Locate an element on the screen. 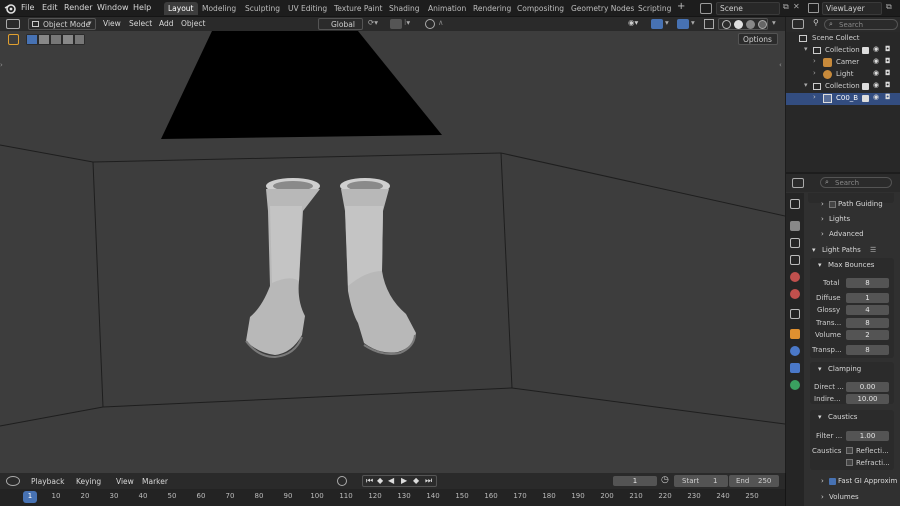 The height and width of the screenshot is (506, 900). outliner-row-light: › Light ◉ ◘ is located at coordinates (843, 75).